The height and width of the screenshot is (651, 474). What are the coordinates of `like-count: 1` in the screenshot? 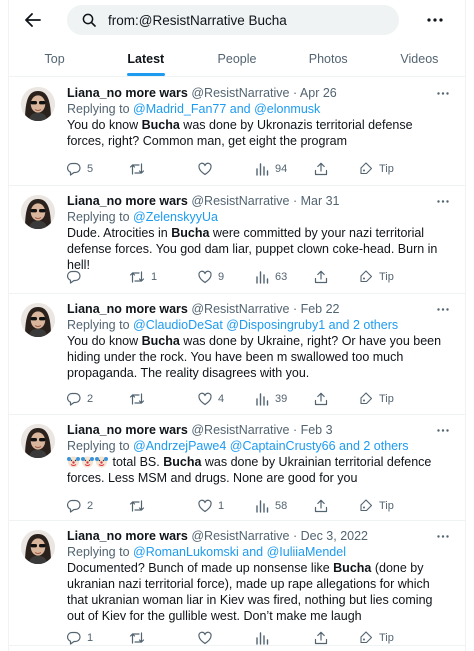 It's located at (221, 506).